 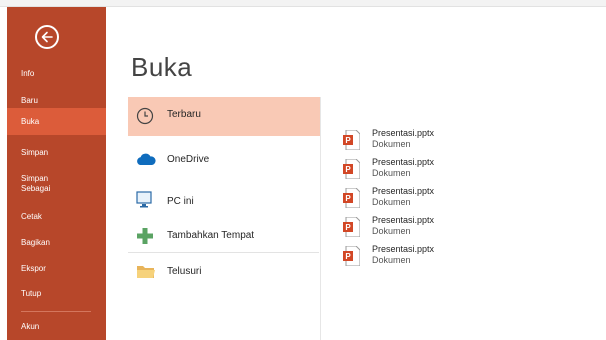 What do you see at coordinates (145, 236) in the screenshot?
I see `plus-icon` at bounding box center [145, 236].